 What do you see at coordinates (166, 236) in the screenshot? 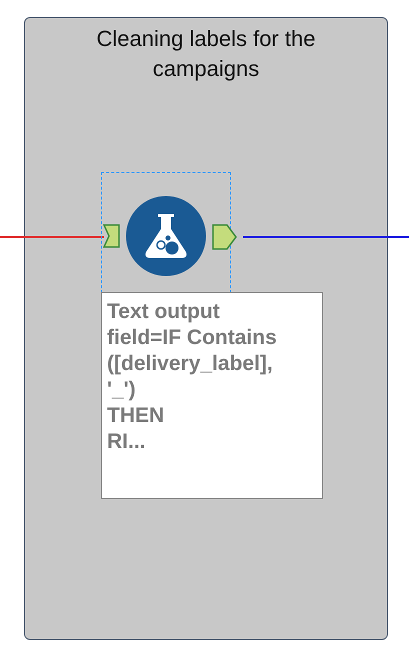
I see `flask-icon` at bounding box center [166, 236].